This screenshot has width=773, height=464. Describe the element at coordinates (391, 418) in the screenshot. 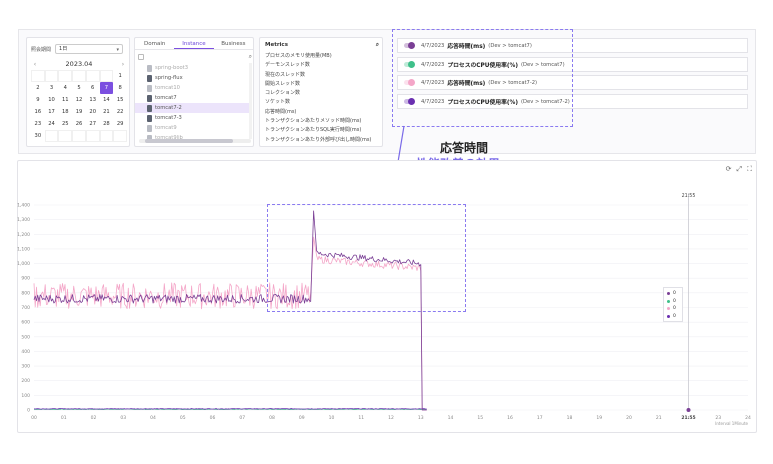

I see `x-tick-label: 12` at that location.